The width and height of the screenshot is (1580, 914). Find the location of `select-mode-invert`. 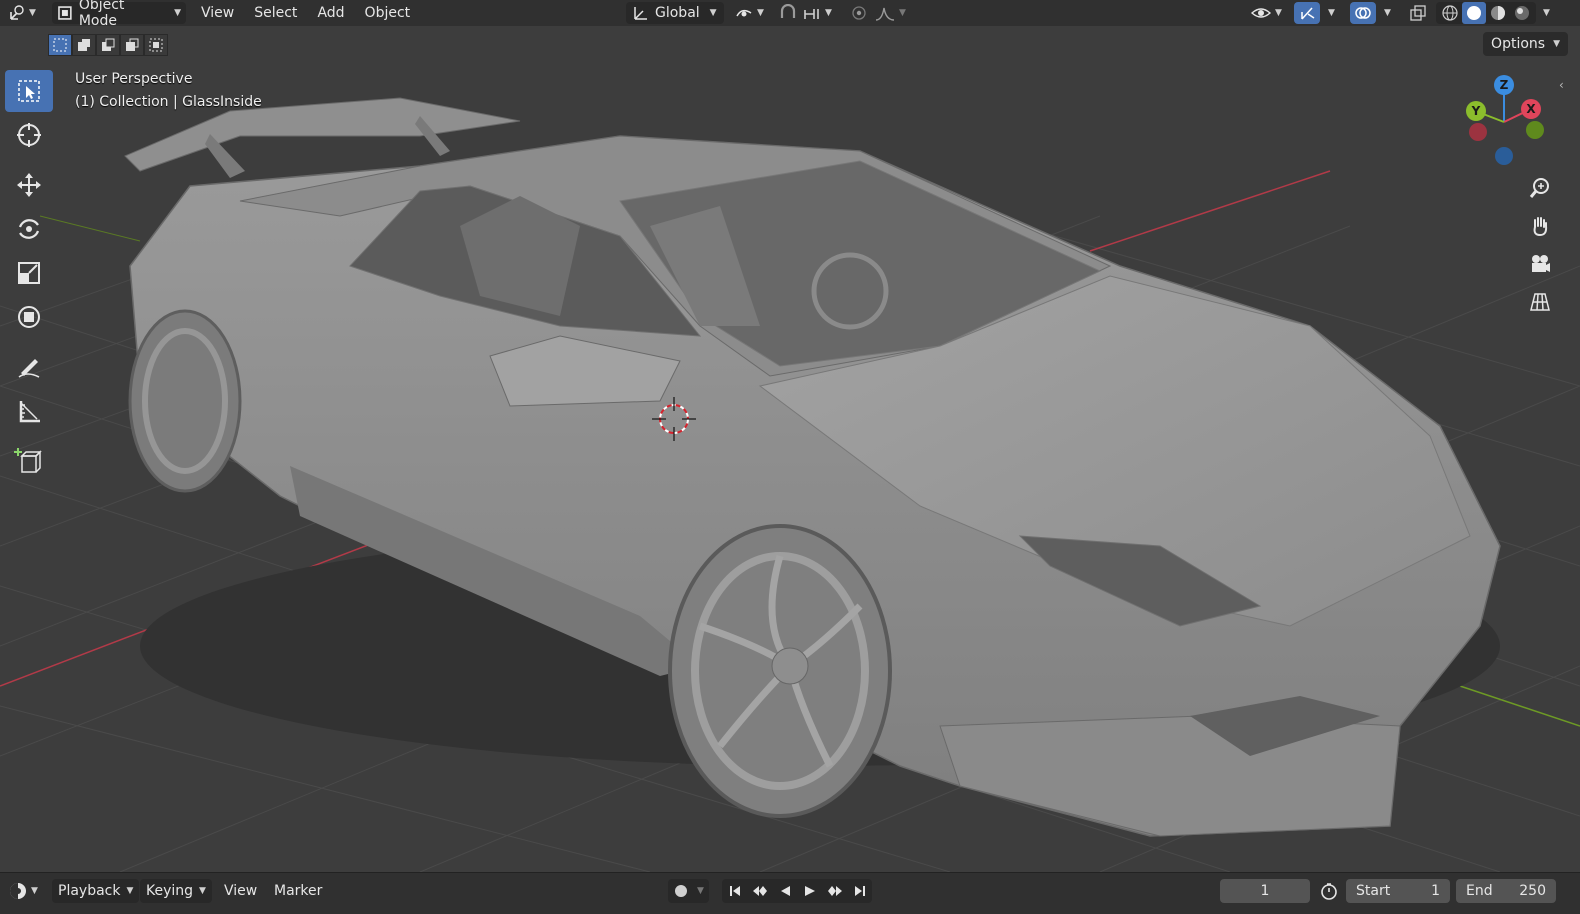

select-mode-invert is located at coordinates (132, 45).